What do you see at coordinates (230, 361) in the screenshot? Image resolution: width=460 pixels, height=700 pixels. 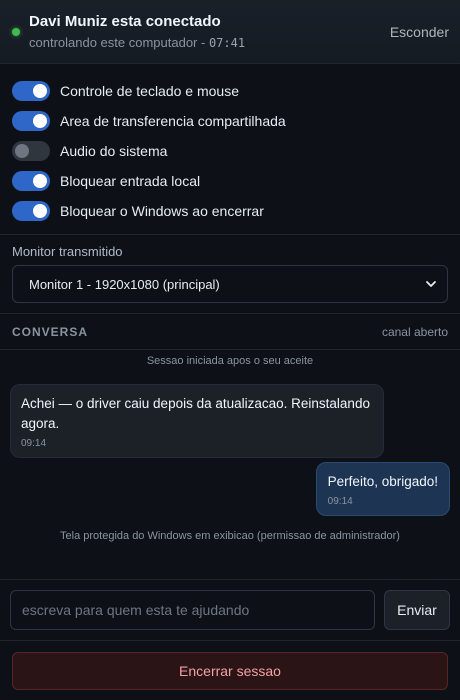 I see `system-message: Sessao iniciada apos o seu aceite` at bounding box center [230, 361].